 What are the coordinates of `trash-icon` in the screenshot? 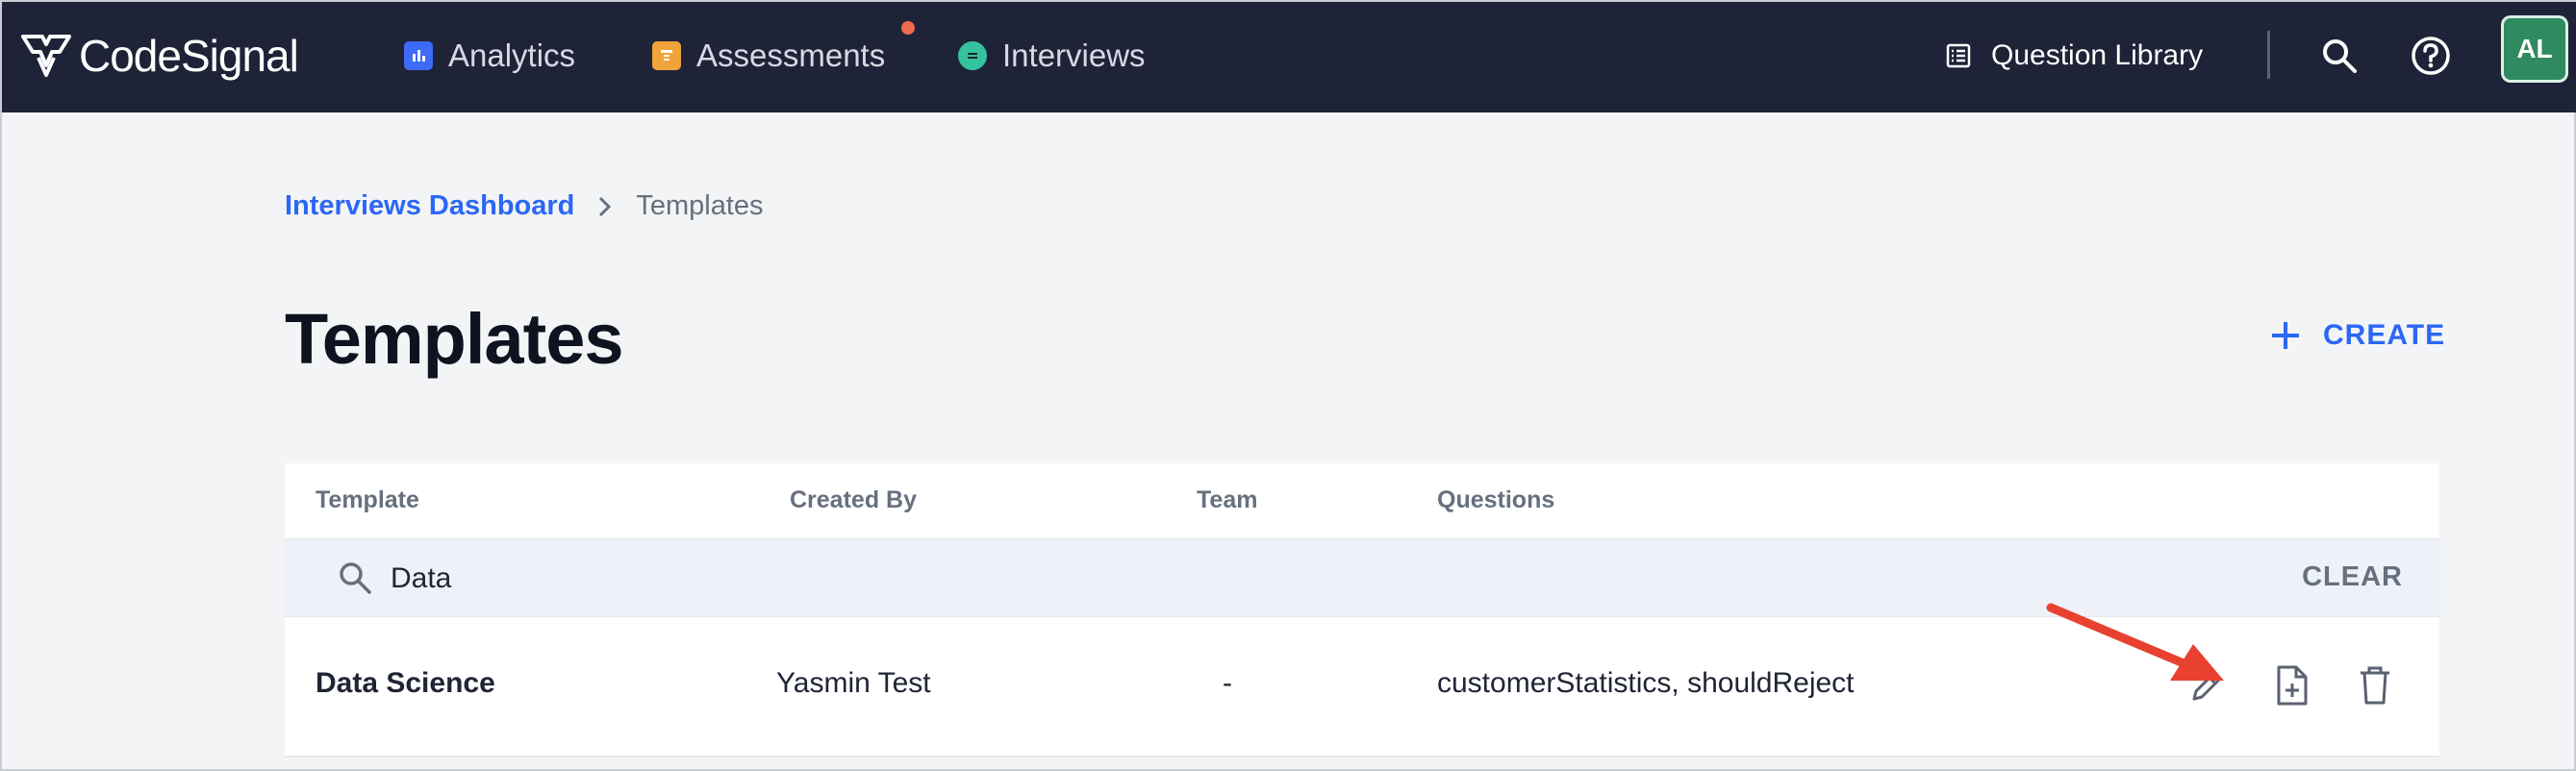 It's located at (2375, 686).